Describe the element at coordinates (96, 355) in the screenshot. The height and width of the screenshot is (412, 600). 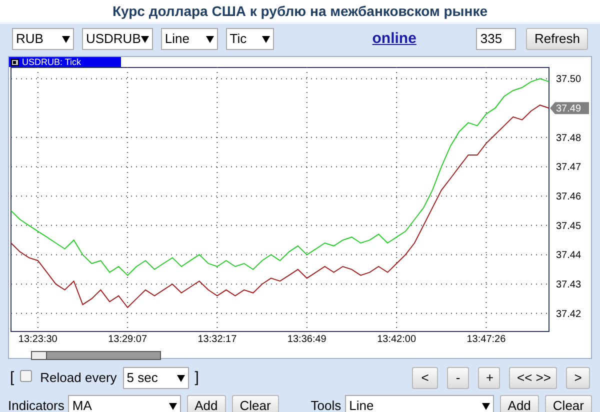
I see `scrollbar` at that location.